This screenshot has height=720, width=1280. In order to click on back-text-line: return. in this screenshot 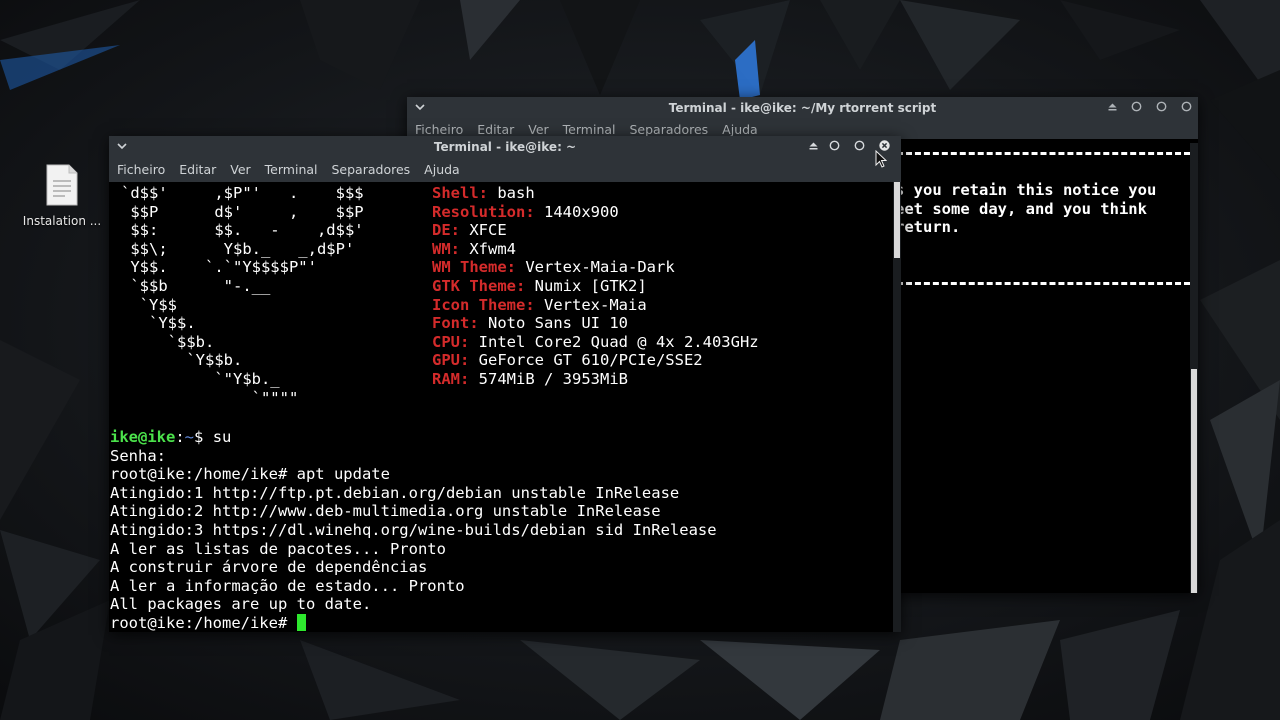, I will do `click(928, 227)`.